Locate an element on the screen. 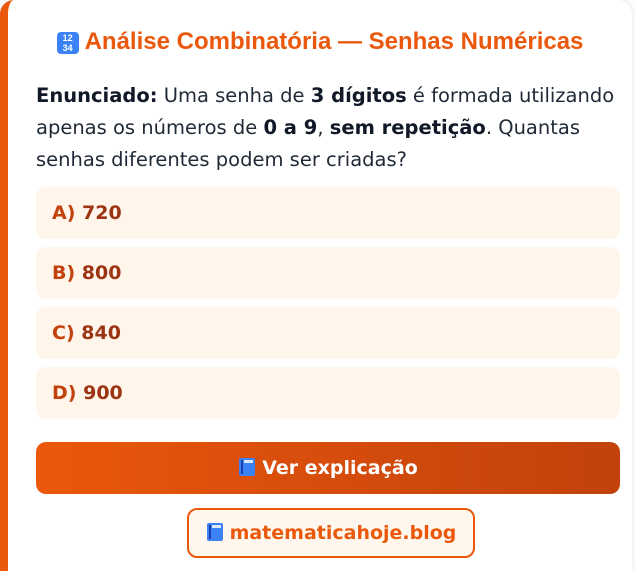  option-letter: C) is located at coordinates (63, 333).